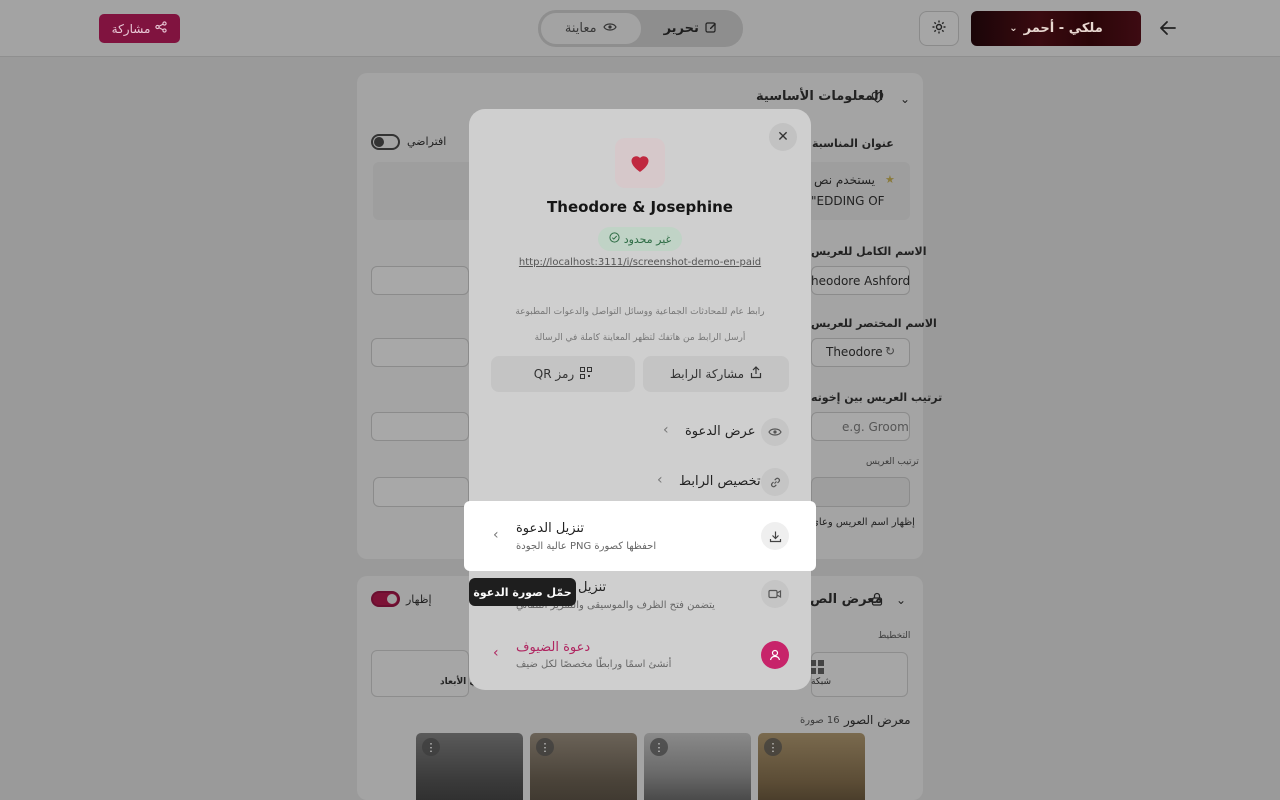 The width and height of the screenshot is (1280, 800). I want to click on link-icon, so click(775, 482).